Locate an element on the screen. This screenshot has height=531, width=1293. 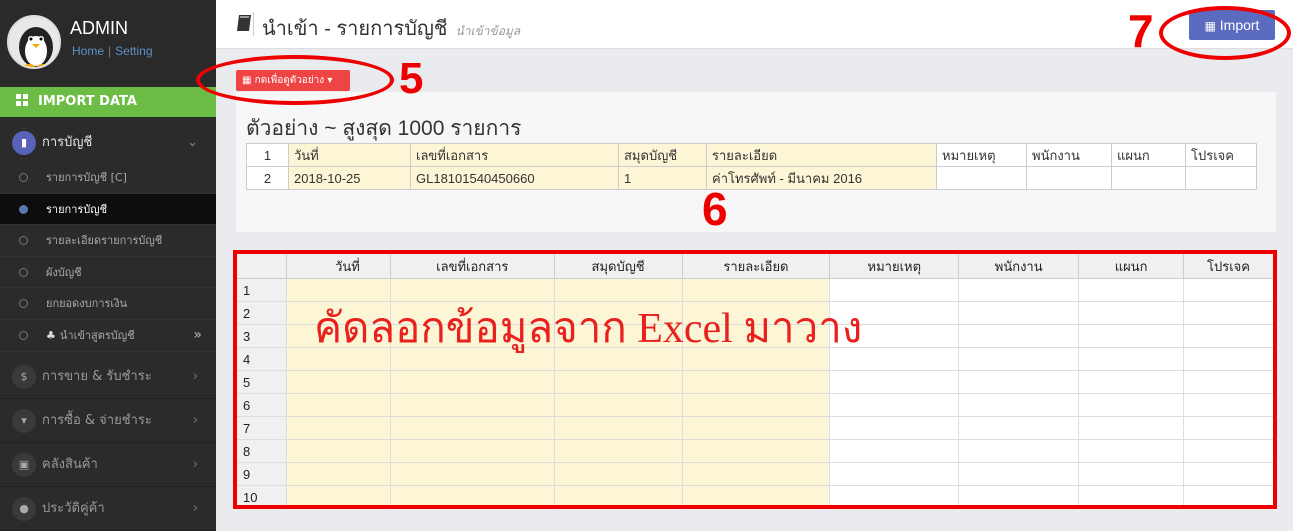
table-row: 8 is located at coordinates (755, 451).